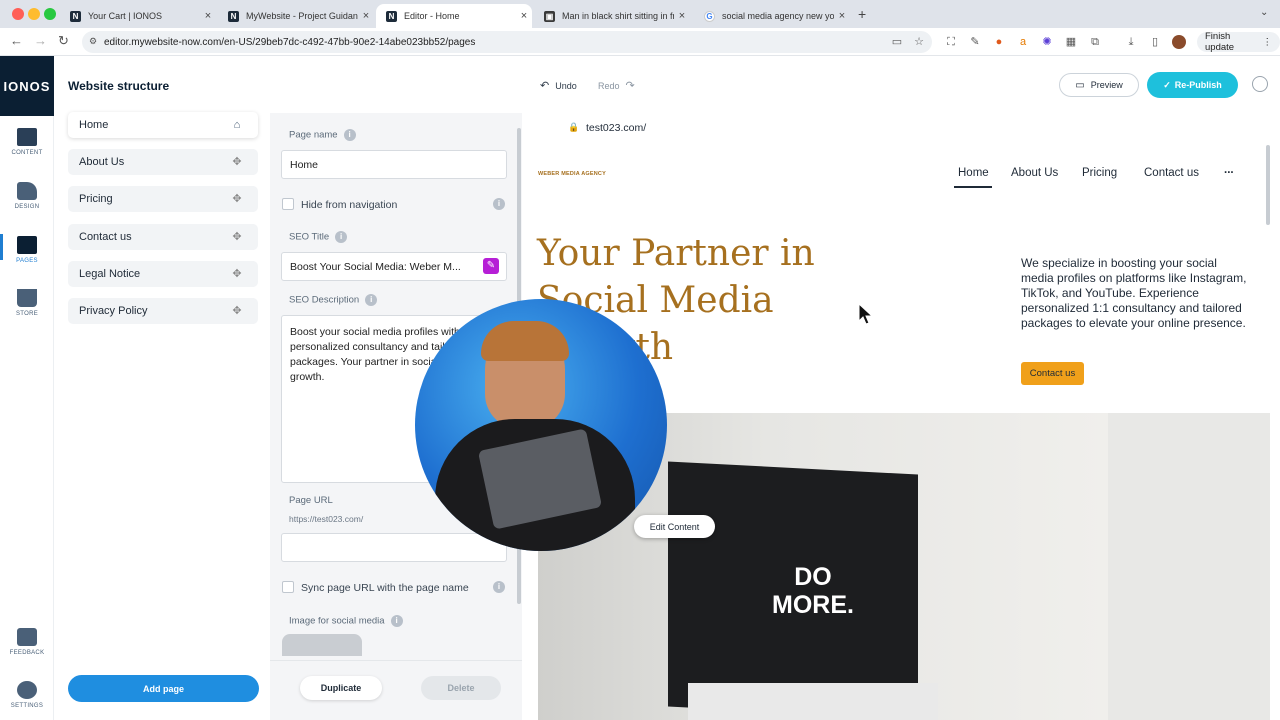 The width and height of the screenshot is (1280, 720). I want to click on delete-button: Delete, so click(461, 688).